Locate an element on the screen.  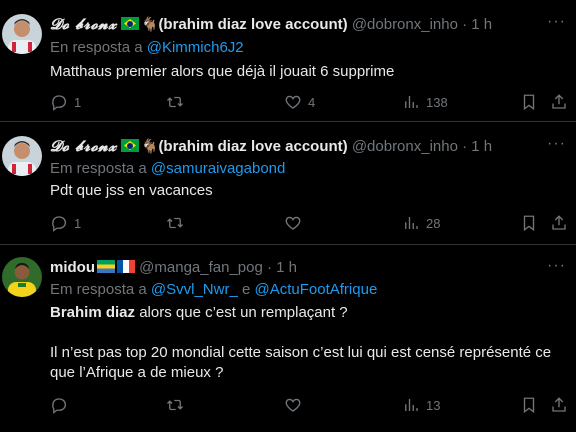
display-name: midou is located at coordinates (72, 267).